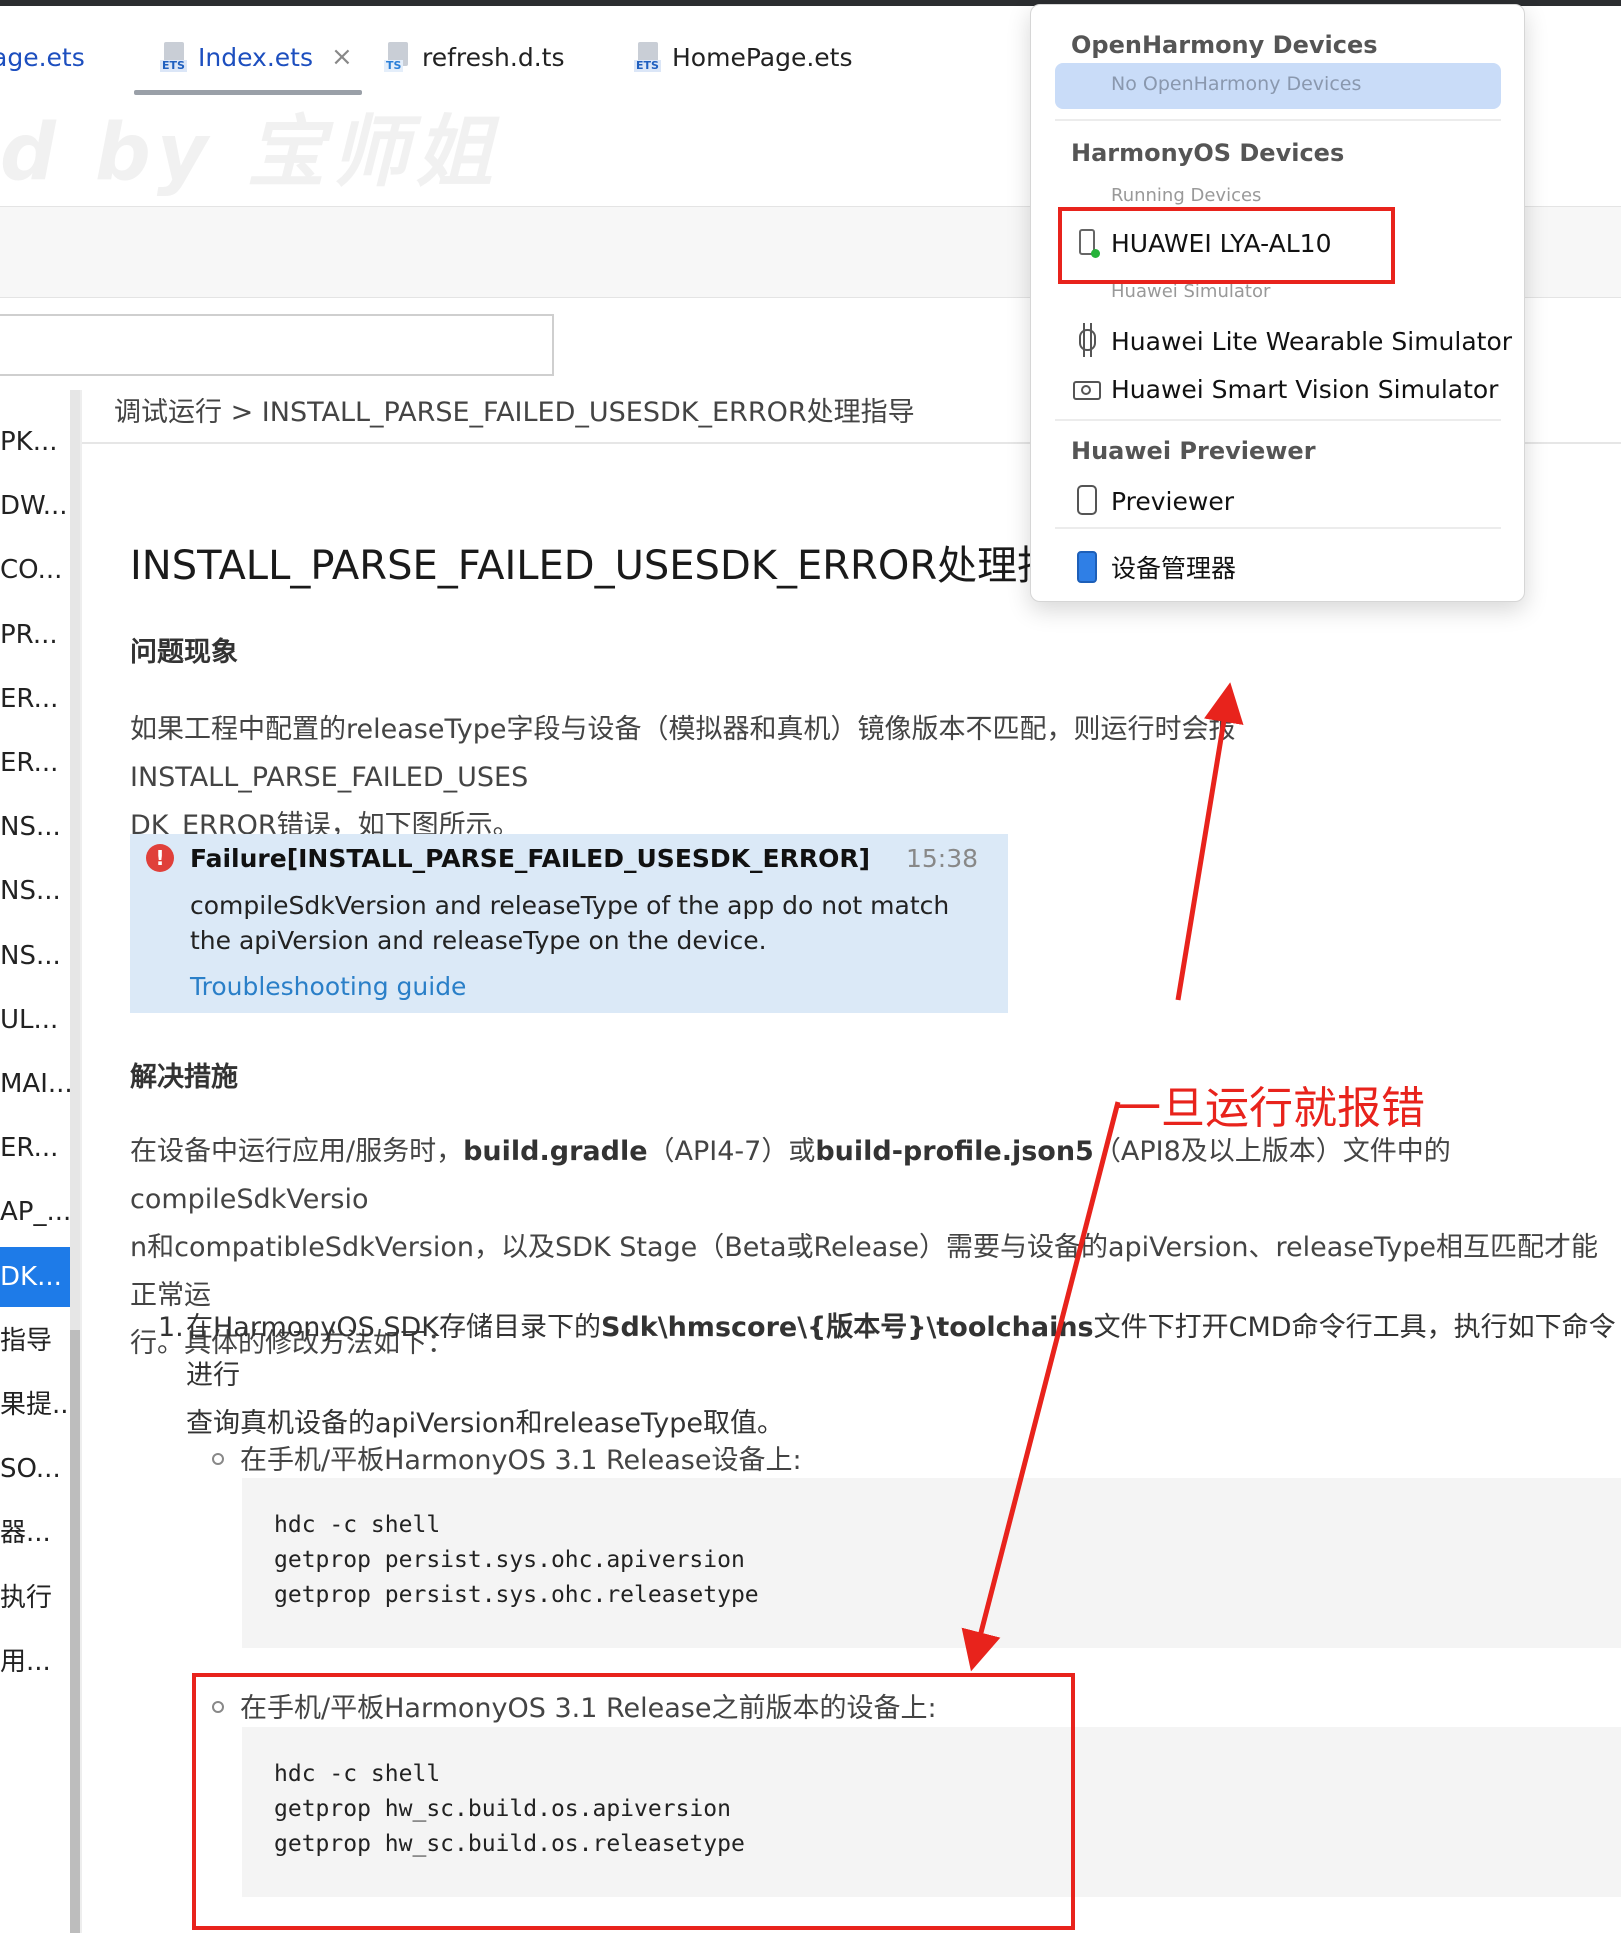  Describe the element at coordinates (1086, 567) in the screenshot. I see `device-manager-icon` at that location.